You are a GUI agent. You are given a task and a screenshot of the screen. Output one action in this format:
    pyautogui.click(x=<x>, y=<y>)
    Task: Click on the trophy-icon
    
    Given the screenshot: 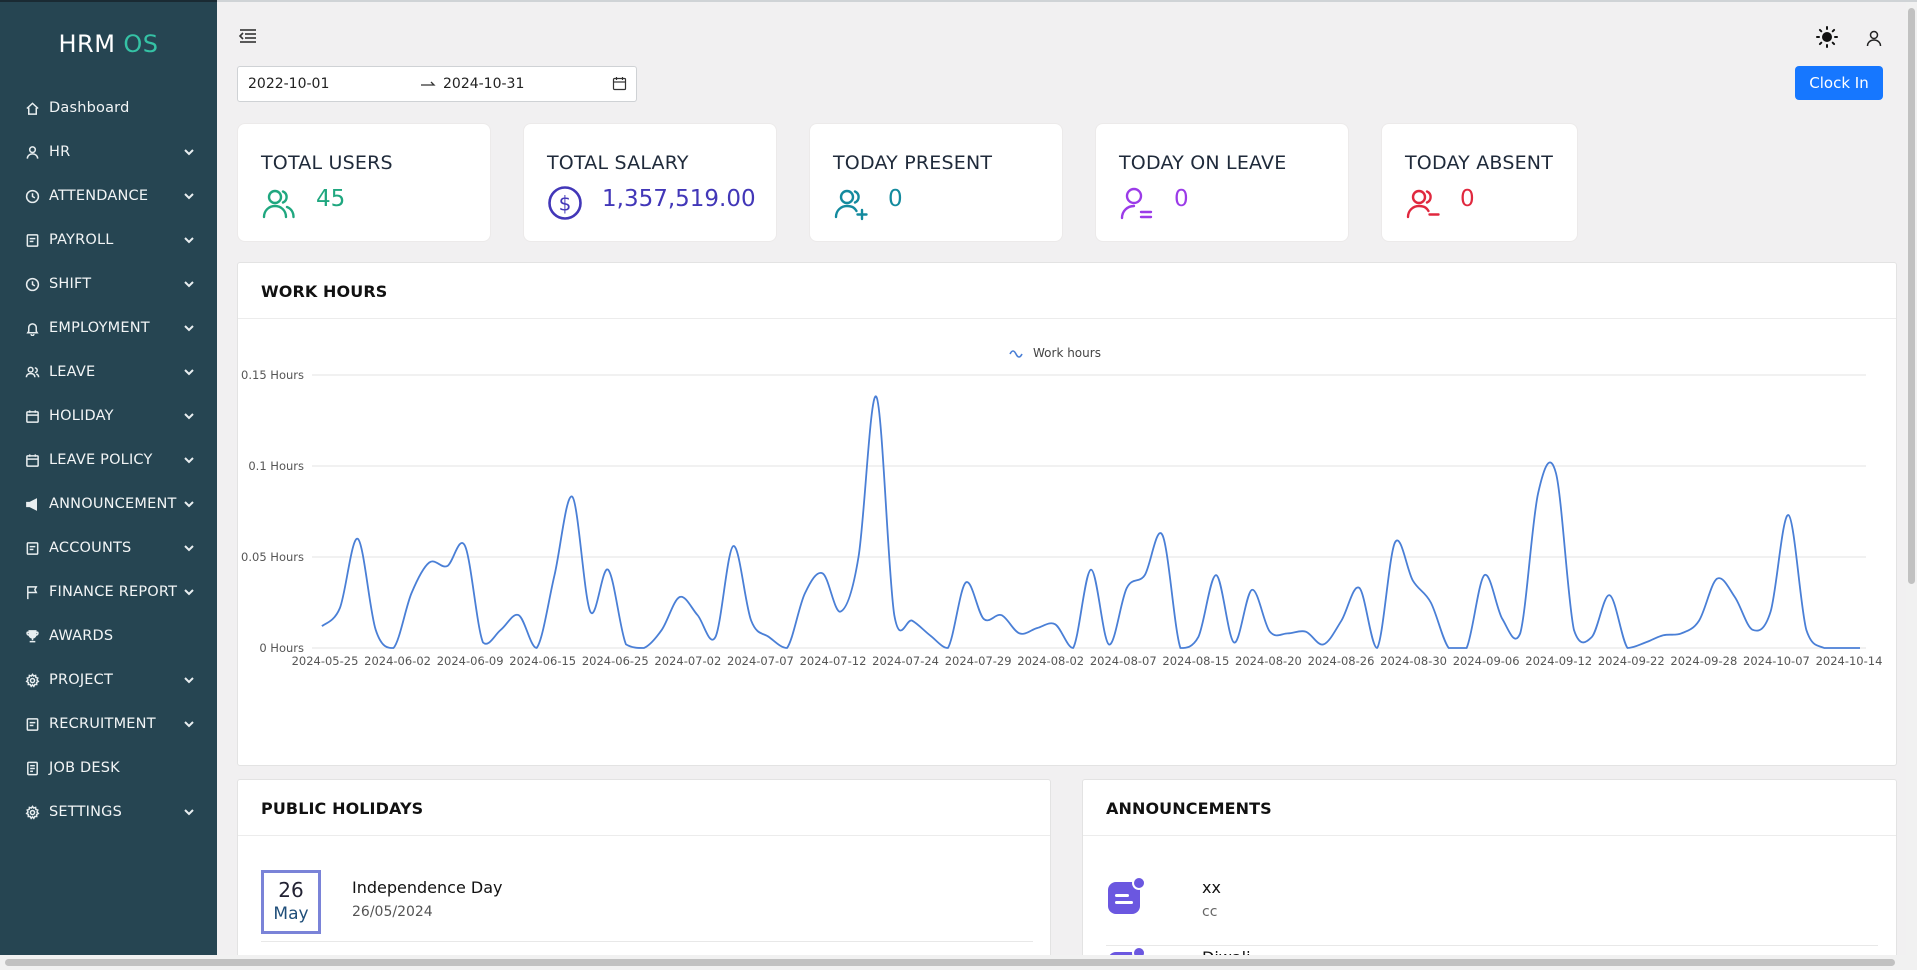 What is the action you would take?
    pyautogui.click(x=32, y=636)
    